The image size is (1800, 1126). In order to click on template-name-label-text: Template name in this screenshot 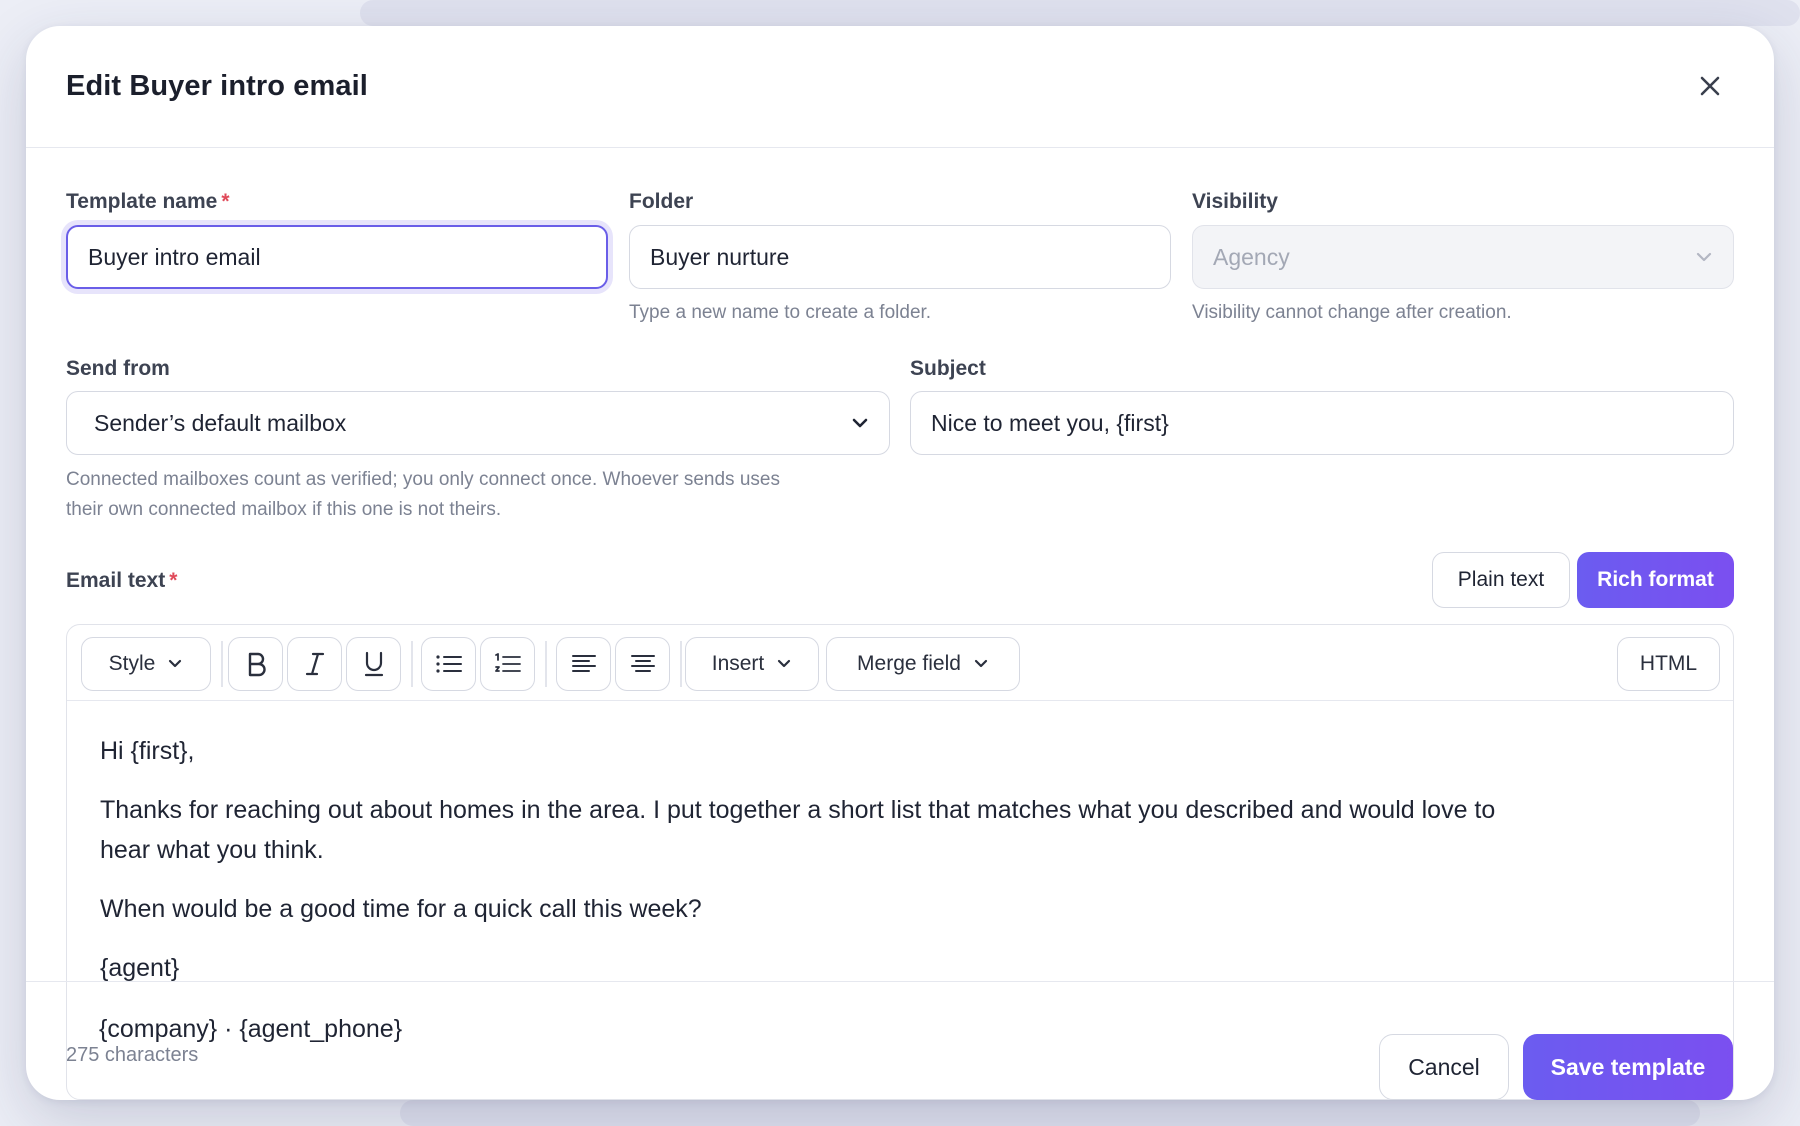, I will do `click(142, 201)`.